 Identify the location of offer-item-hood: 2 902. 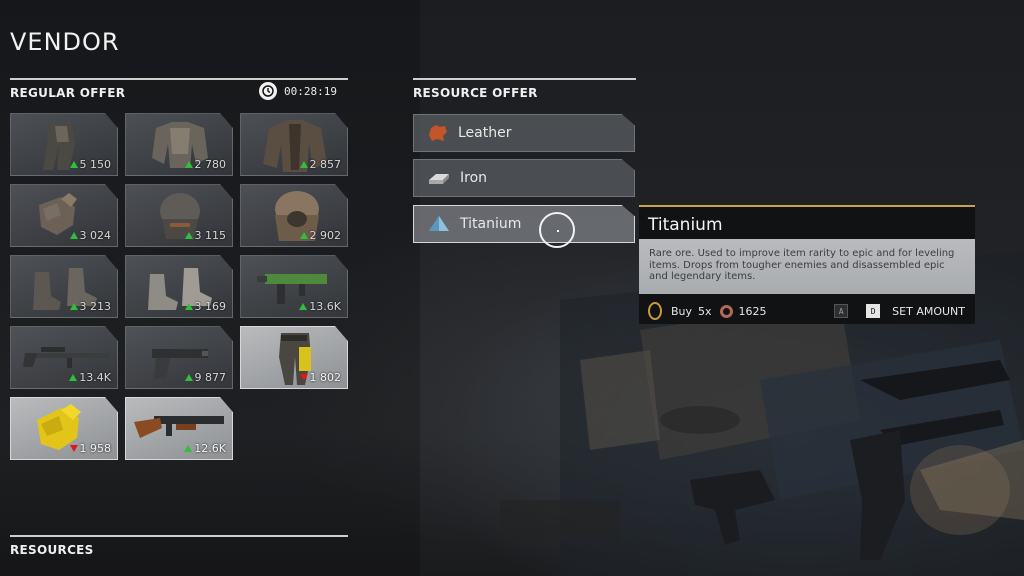
(294, 215).